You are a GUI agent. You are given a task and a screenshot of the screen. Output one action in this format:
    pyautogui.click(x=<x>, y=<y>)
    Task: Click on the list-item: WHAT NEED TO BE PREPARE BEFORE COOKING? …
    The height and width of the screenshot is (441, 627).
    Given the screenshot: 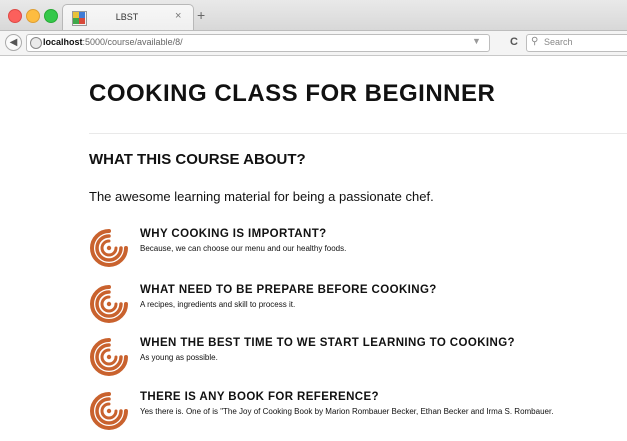 What is the action you would take?
    pyautogui.click(x=358, y=306)
    